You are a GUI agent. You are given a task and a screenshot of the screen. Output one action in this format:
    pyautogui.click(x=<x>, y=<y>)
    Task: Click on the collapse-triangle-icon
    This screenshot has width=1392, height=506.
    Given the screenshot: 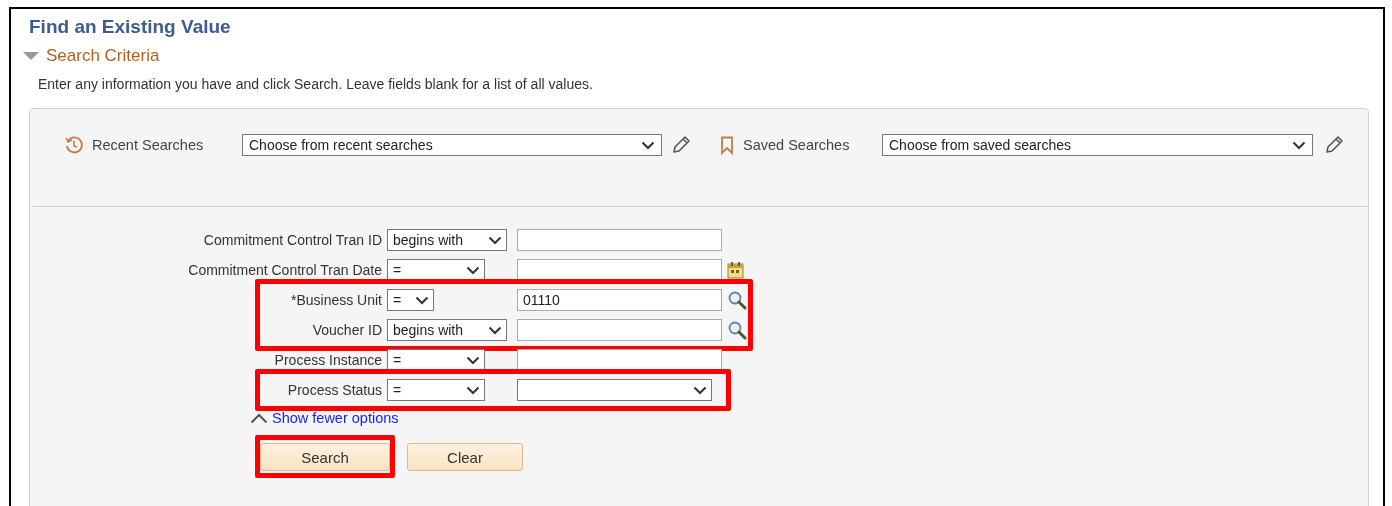 What is the action you would take?
    pyautogui.click(x=31, y=56)
    